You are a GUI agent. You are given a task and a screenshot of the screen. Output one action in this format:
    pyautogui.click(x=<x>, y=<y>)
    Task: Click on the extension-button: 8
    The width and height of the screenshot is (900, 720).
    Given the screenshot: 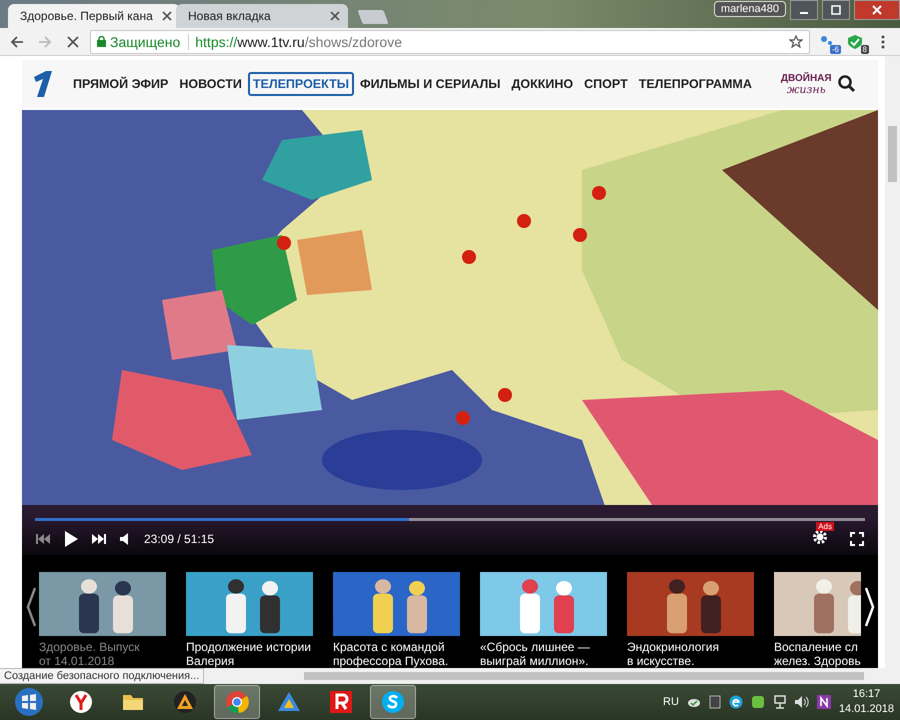 What is the action you would take?
    pyautogui.click(x=855, y=41)
    